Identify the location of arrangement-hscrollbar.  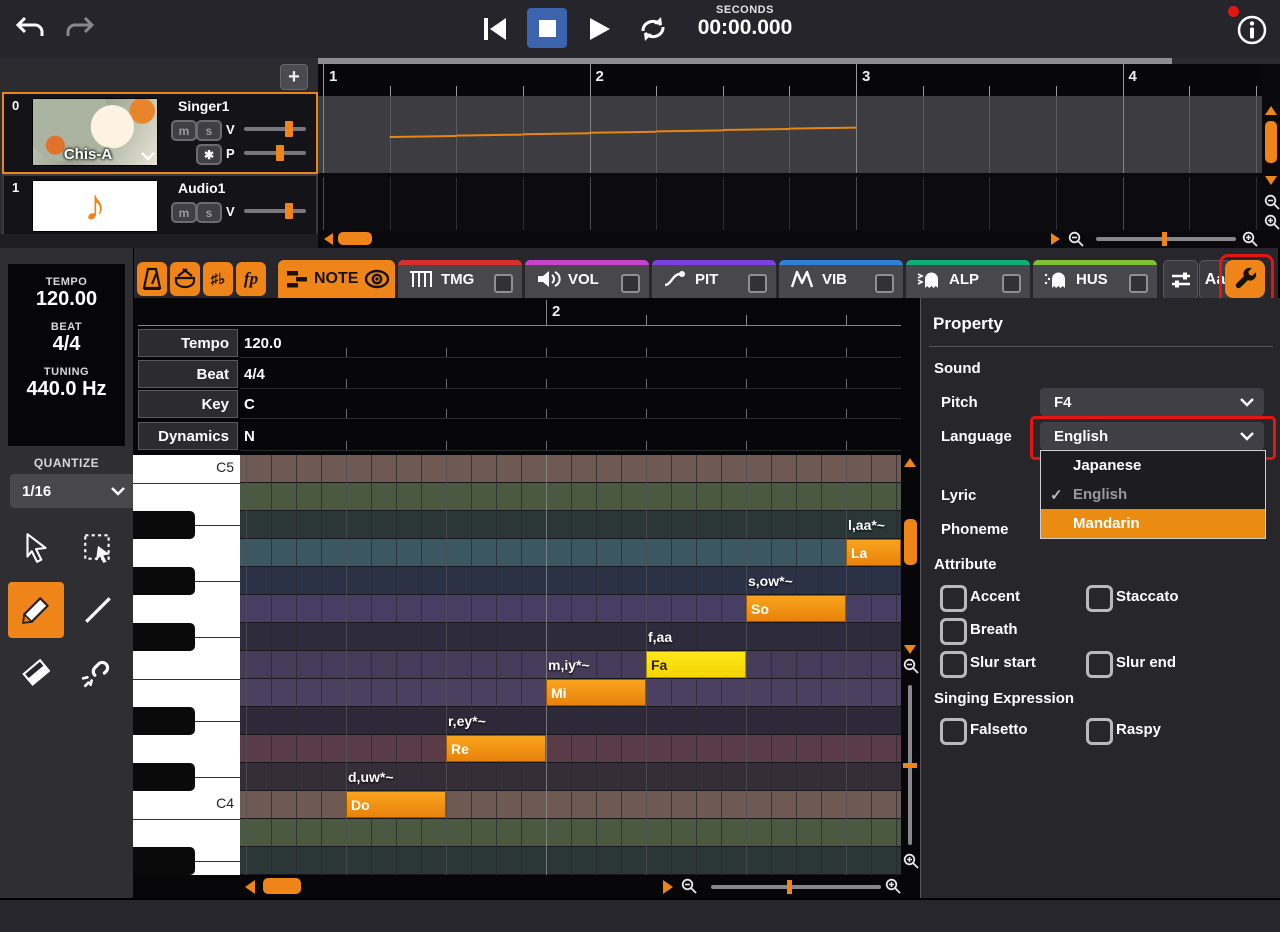
(790, 239).